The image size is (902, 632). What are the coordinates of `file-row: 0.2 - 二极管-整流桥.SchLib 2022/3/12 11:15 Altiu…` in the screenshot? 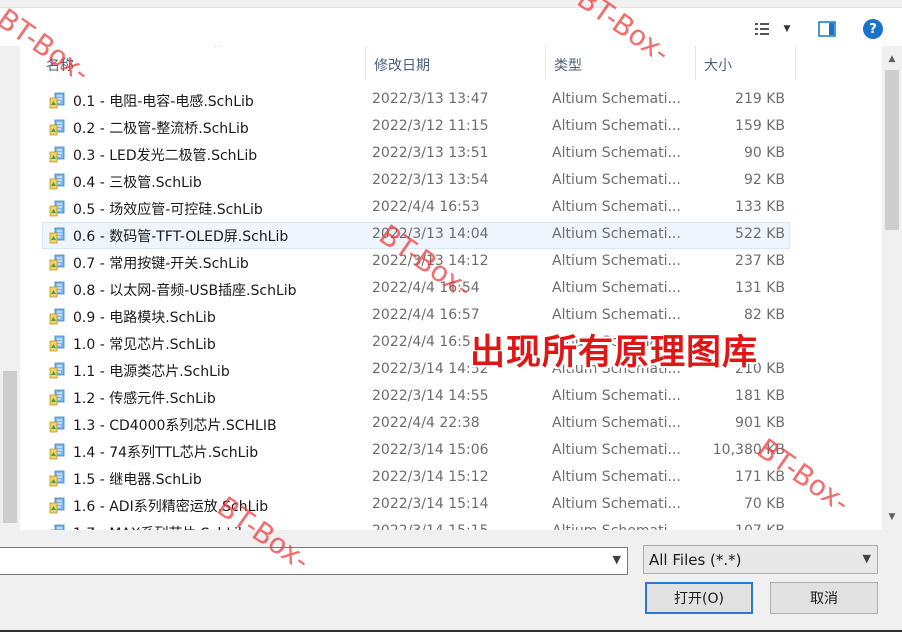 It's located at (451, 127).